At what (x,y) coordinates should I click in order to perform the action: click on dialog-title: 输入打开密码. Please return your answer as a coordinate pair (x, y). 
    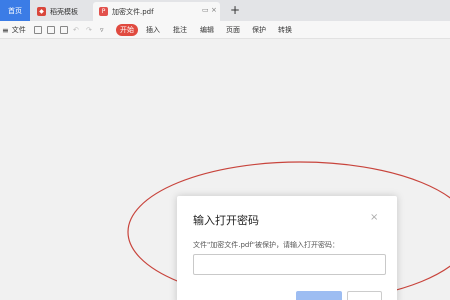
    Looking at the image, I should click on (226, 220).